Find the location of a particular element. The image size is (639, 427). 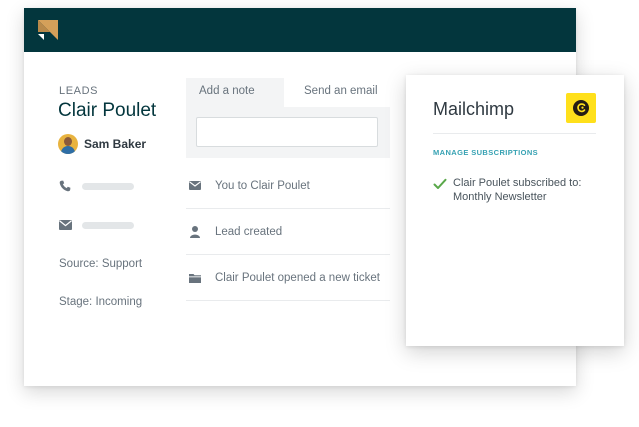

timeline-item: Lead created is located at coordinates (288, 232).